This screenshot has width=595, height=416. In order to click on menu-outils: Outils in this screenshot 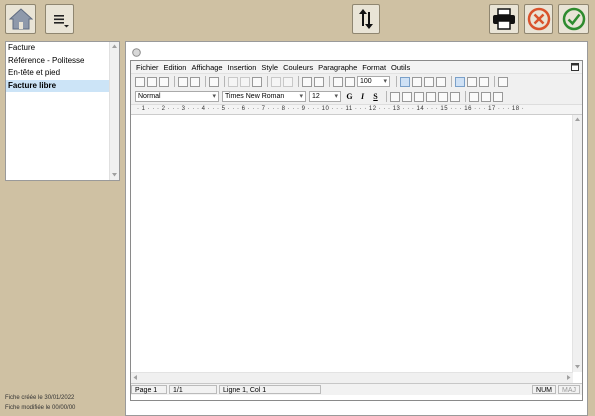, I will do `click(400, 67)`.